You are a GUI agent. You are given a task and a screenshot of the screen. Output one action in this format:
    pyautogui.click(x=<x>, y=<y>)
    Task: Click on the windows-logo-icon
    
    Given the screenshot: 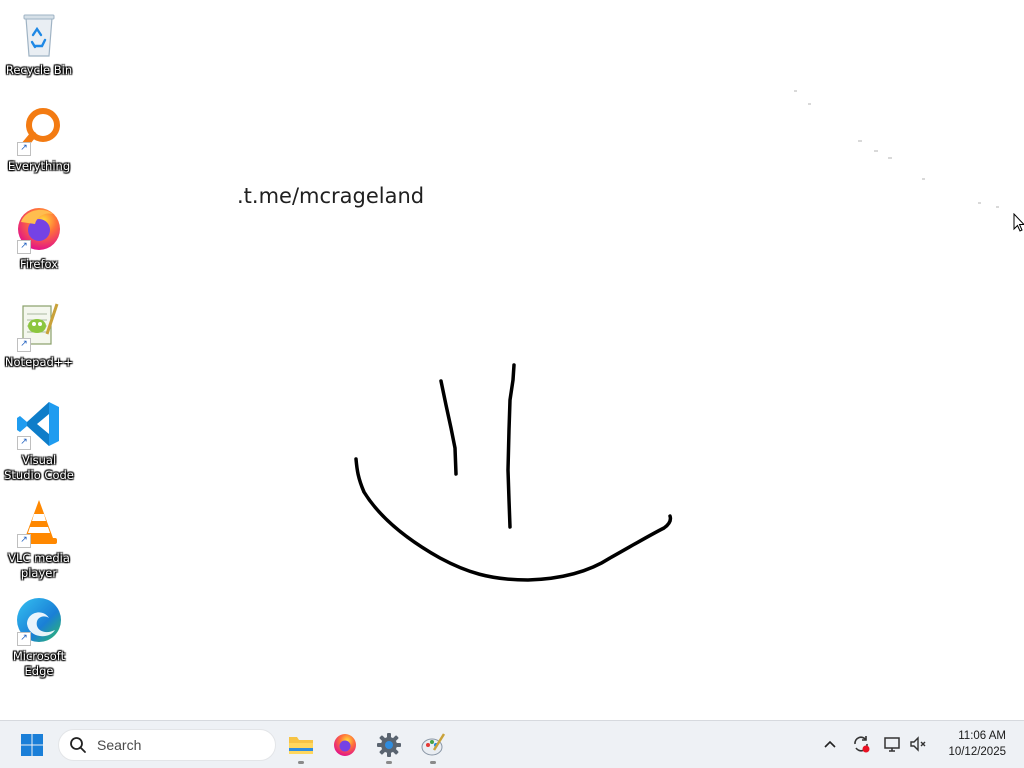 What is the action you would take?
    pyautogui.click(x=32, y=745)
    